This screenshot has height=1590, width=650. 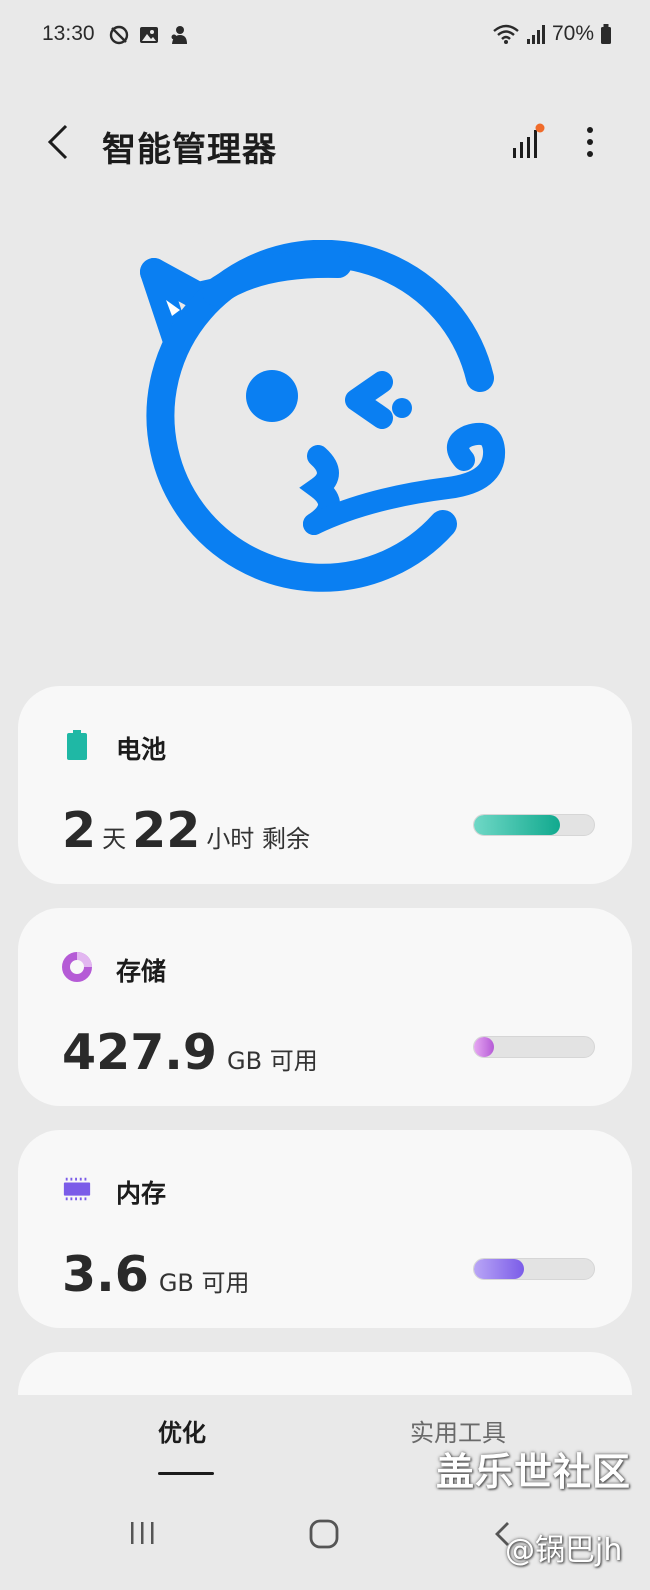 I want to click on status-bar: 13:30 70%, so click(x=325, y=36).